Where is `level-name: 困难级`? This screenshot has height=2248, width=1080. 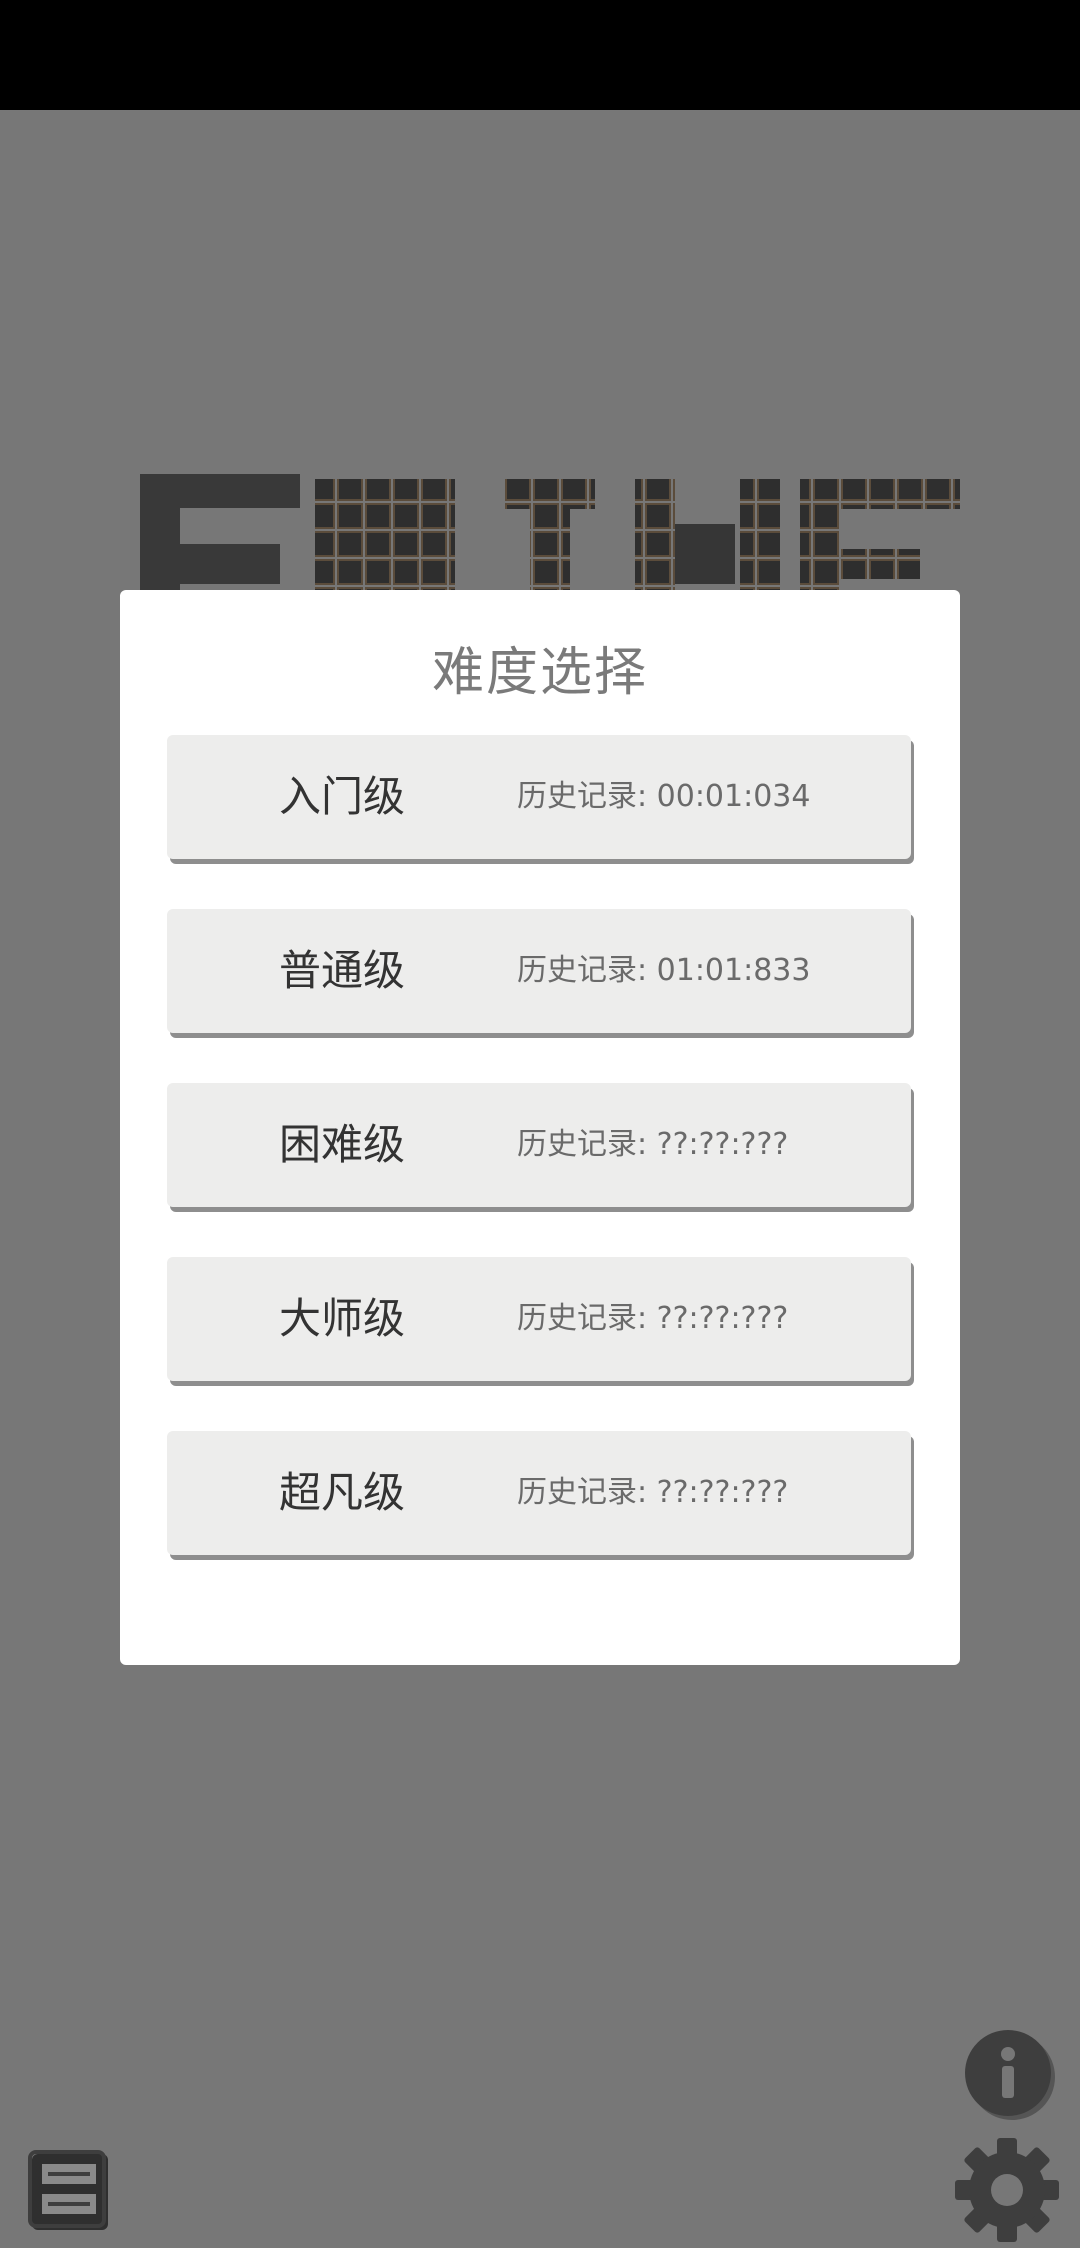
level-name: 困难级 is located at coordinates (341, 1144).